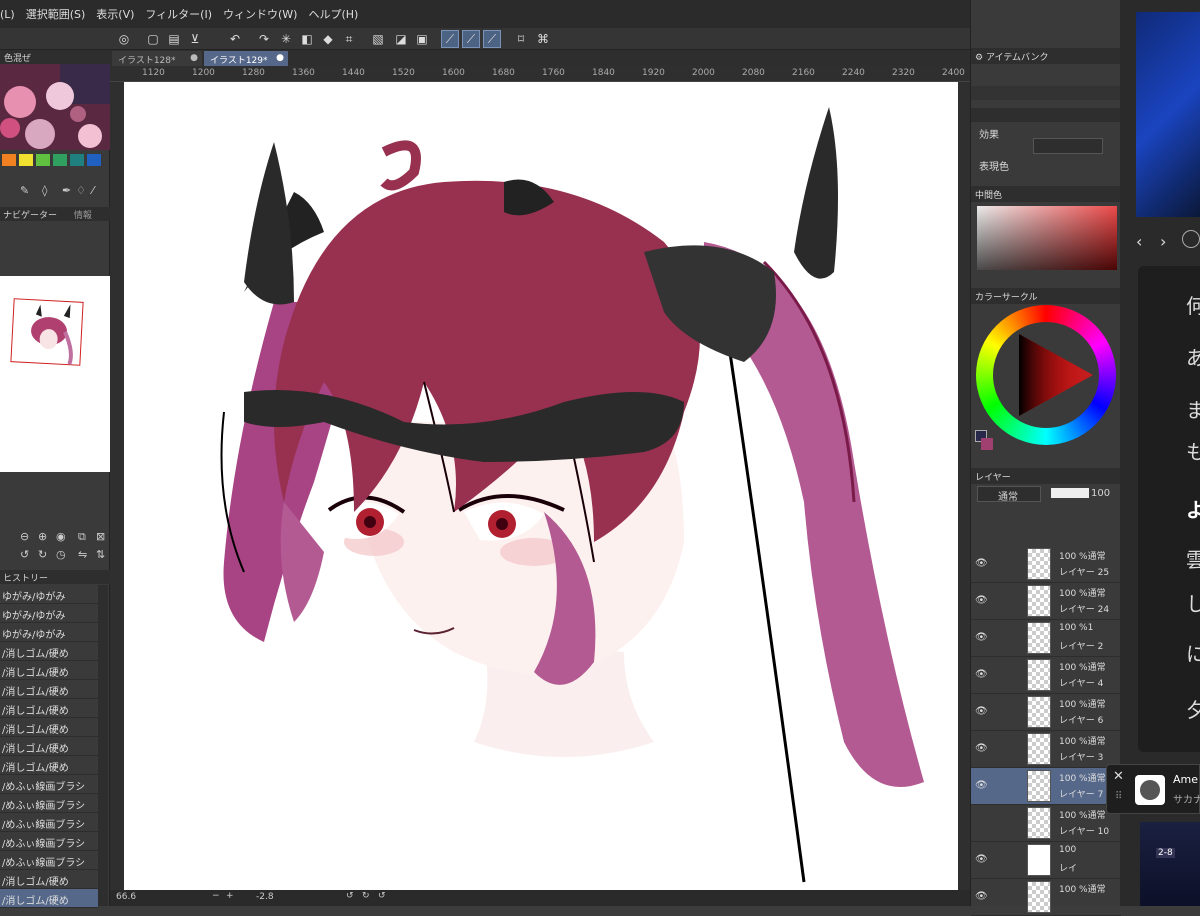 The height and width of the screenshot is (916, 1200). What do you see at coordinates (61, 554) in the screenshot?
I see `rotate-reset-icon: ◷` at bounding box center [61, 554].